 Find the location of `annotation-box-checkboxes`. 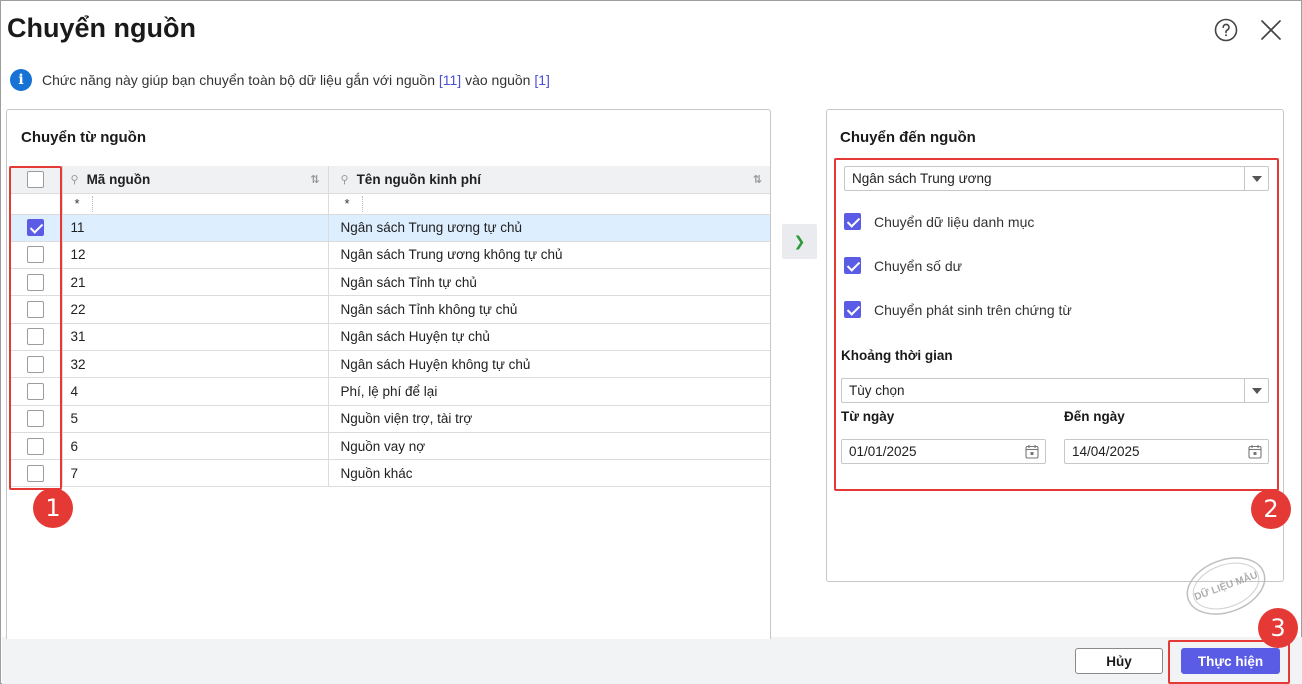

annotation-box-checkboxes is located at coordinates (35, 328).